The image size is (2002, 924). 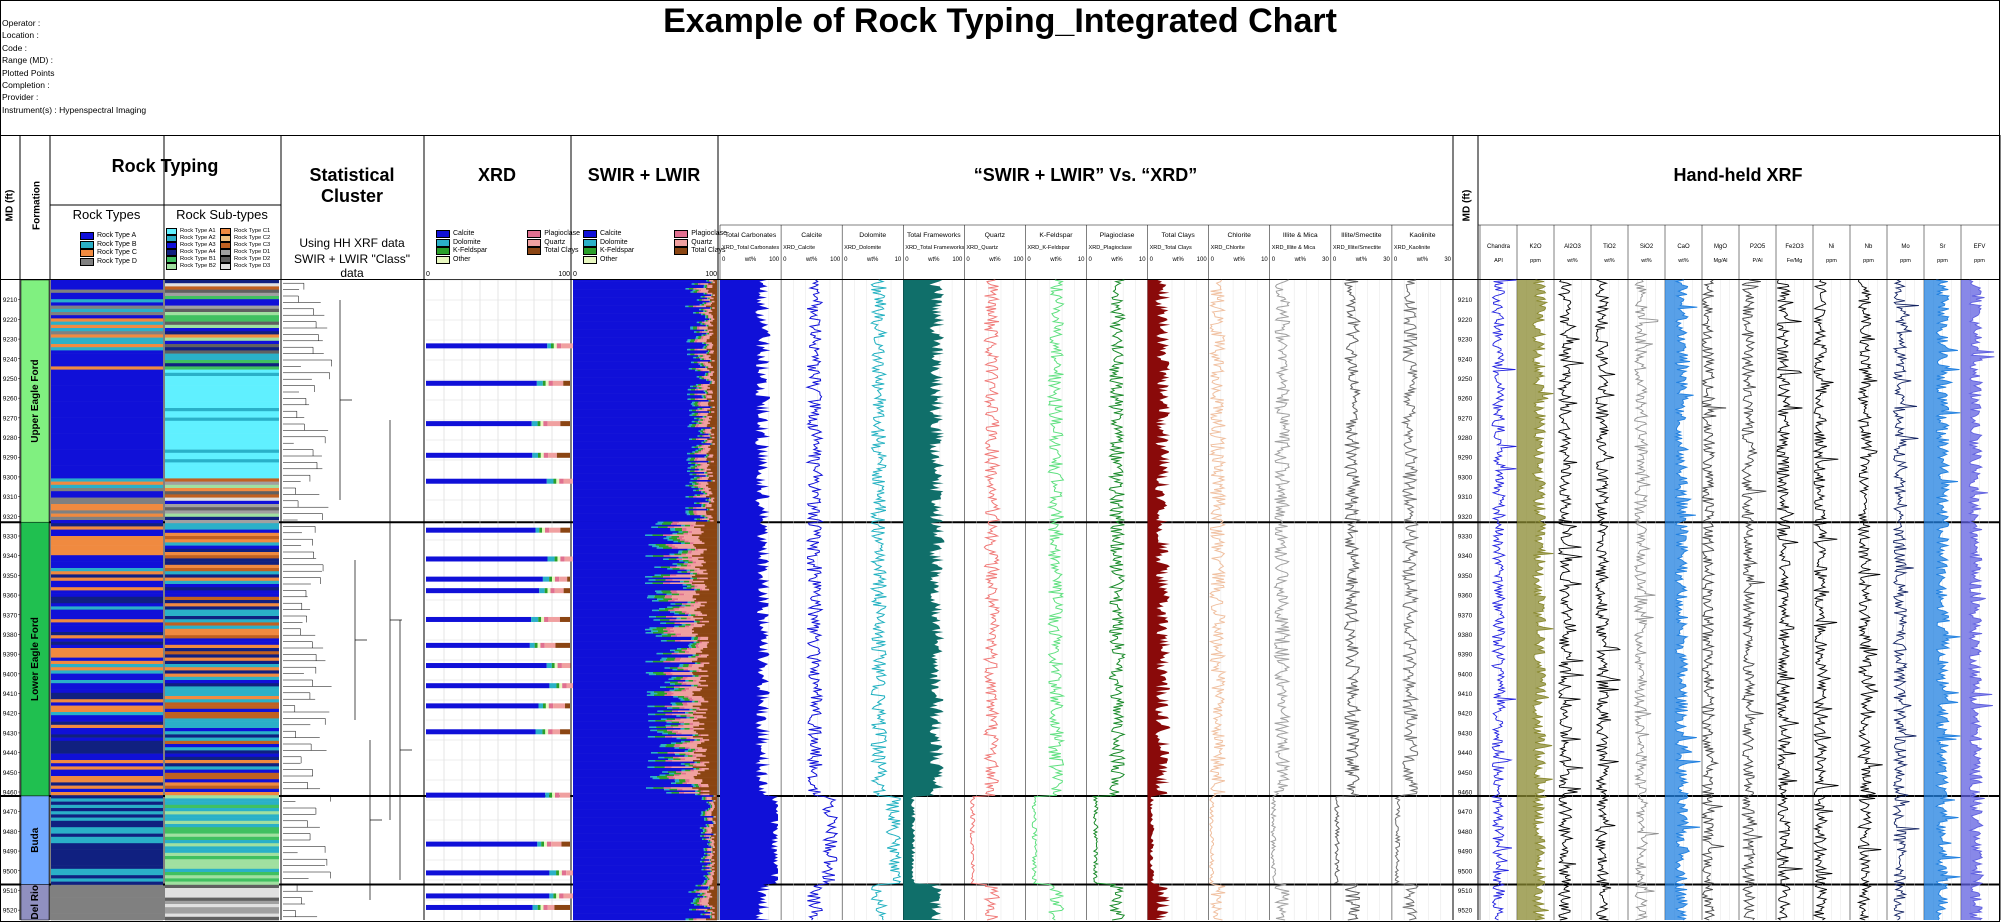 I want to click on formation-label: Lower Eagle Ford, so click(x=35, y=659).